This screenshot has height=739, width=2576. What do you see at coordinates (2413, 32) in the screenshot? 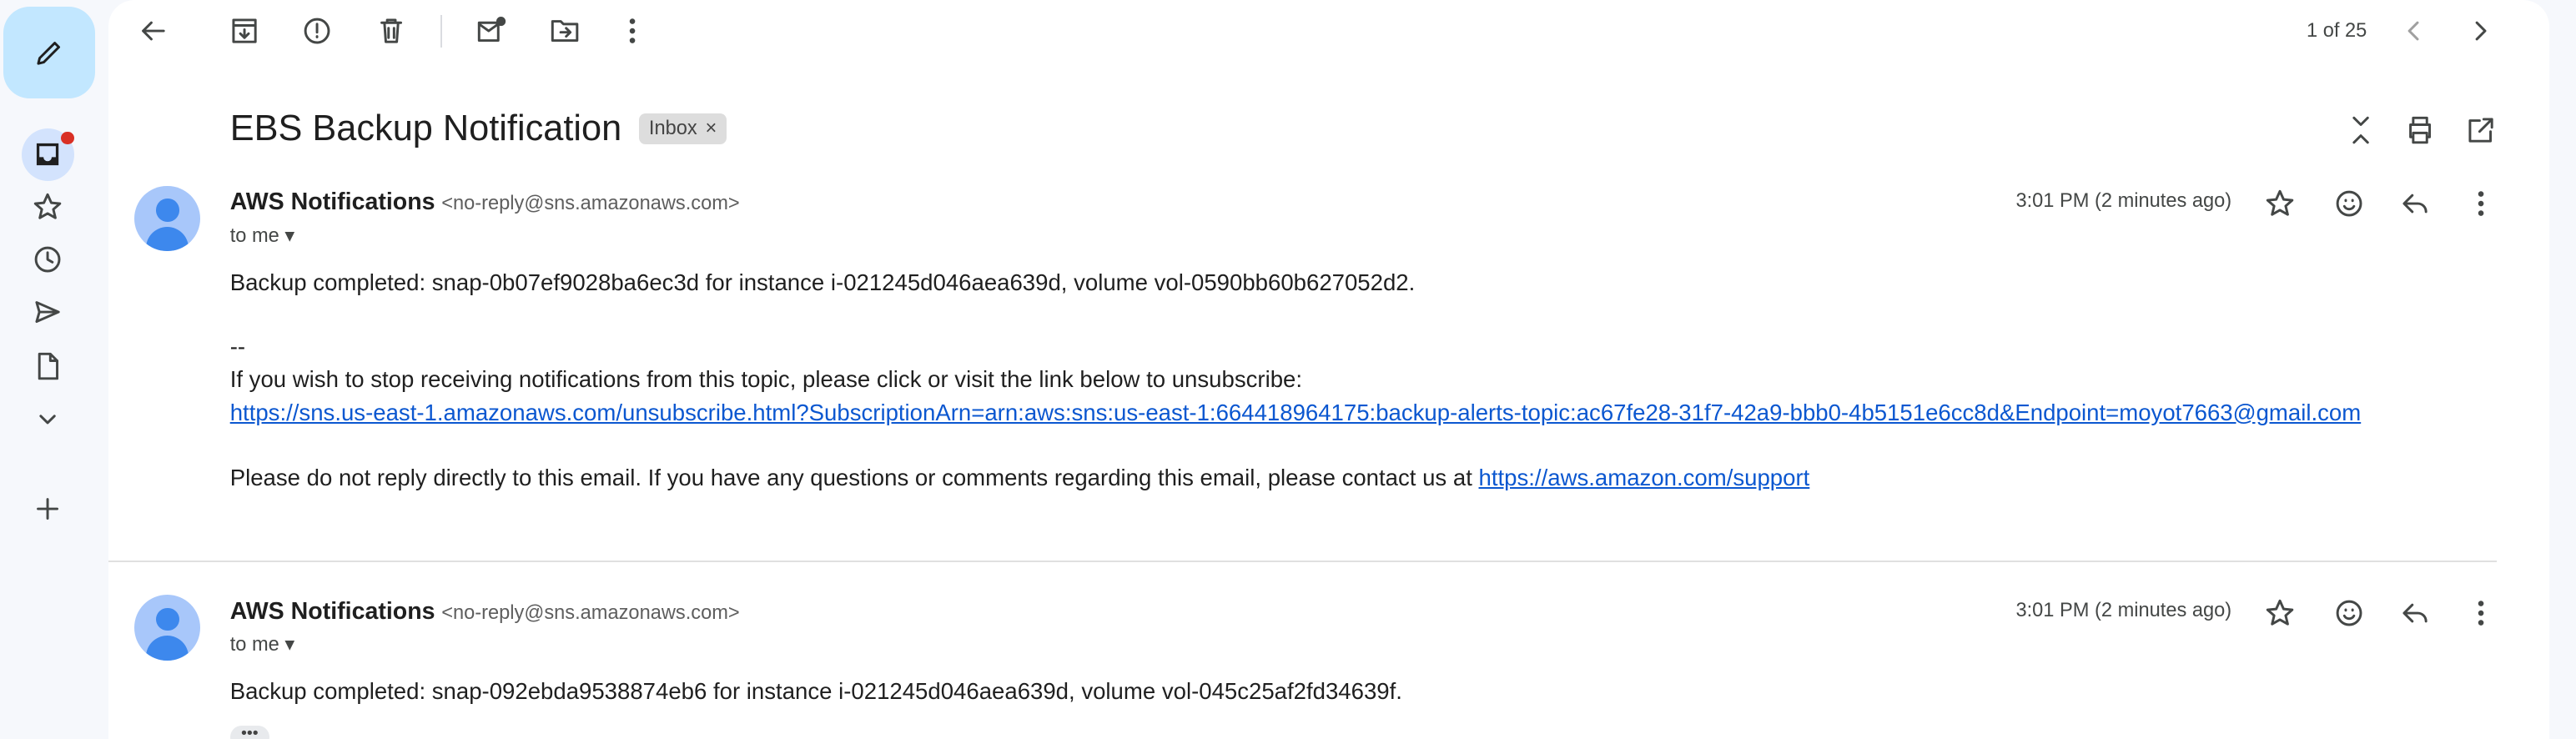
I see `chevron-left-icon` at bounding box center [2413, 32].